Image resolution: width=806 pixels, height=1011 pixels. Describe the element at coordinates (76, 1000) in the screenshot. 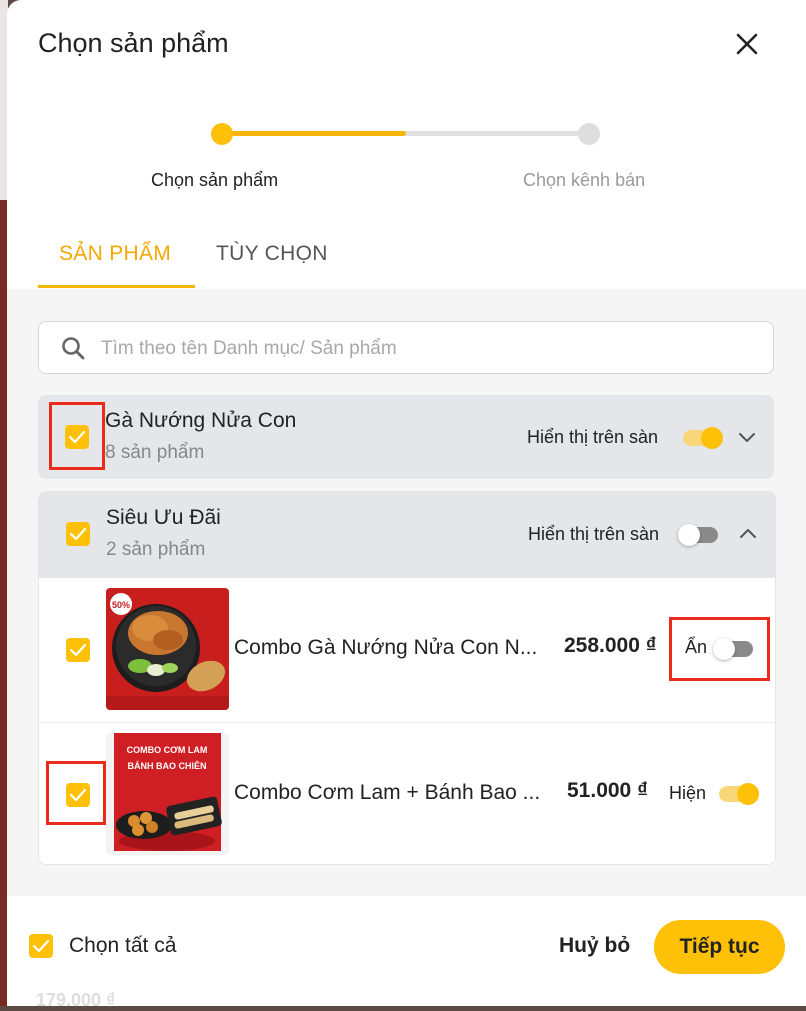

I see `background-price: 179.000 ₫` at that location.